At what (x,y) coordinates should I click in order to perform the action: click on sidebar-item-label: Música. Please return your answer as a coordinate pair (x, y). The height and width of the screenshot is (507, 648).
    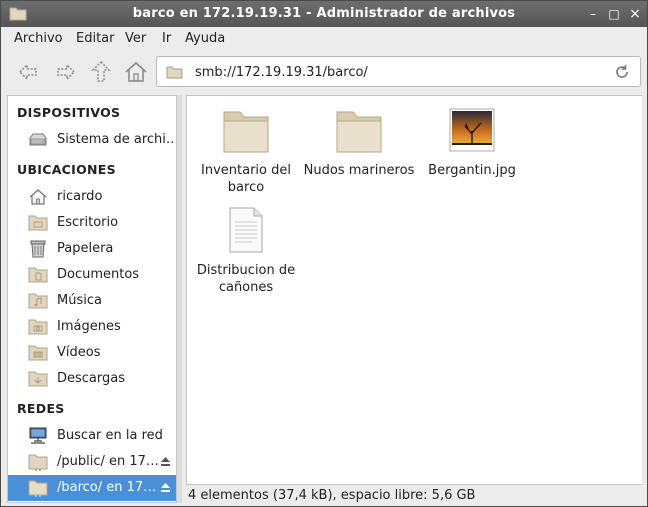
    Looking at the image, I should click on (79, 300).